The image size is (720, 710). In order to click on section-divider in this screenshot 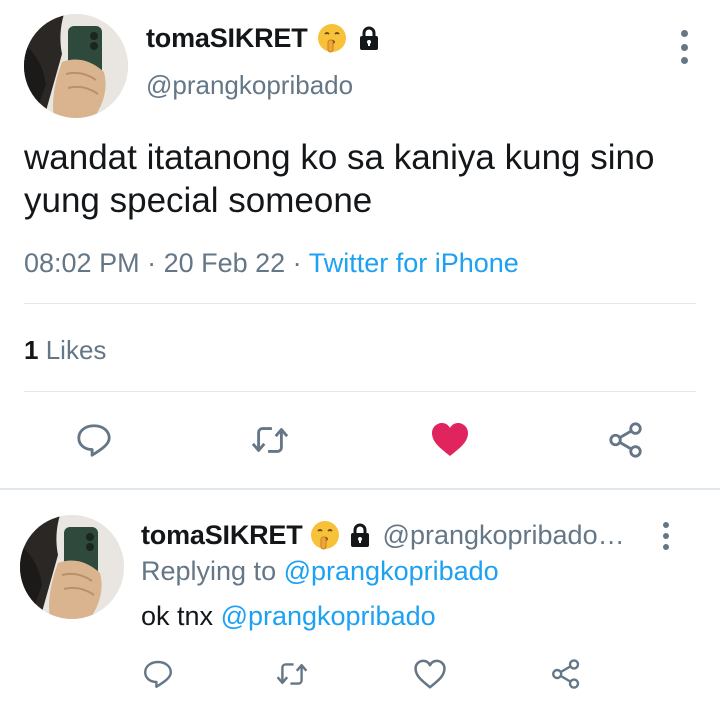, I will do `click(360, 489)`.